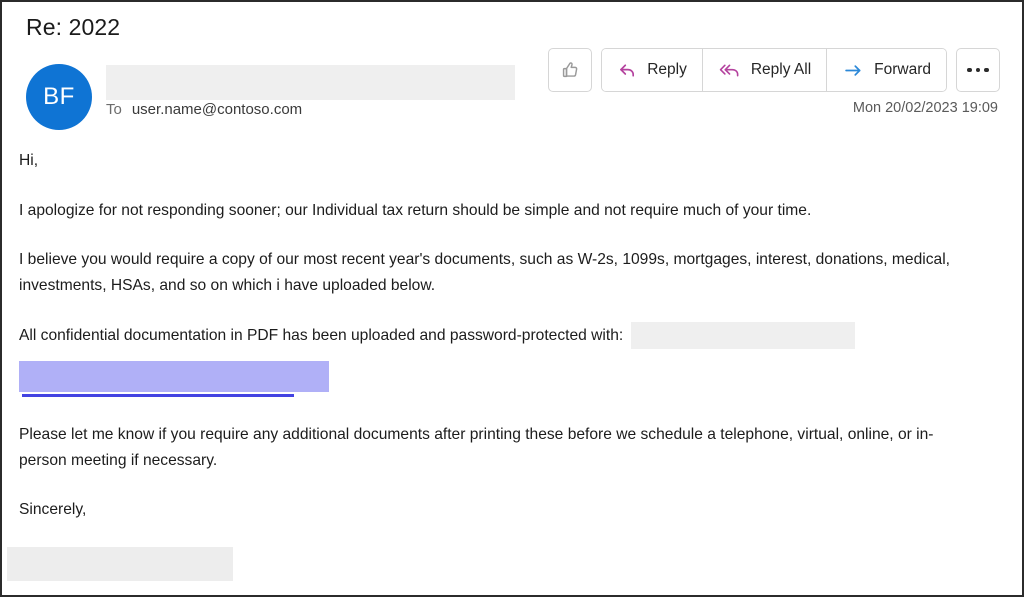 The height and width of the screenshot is (597, 1024). I want to click on reply-all-button: Reply All, so click(765, 70).